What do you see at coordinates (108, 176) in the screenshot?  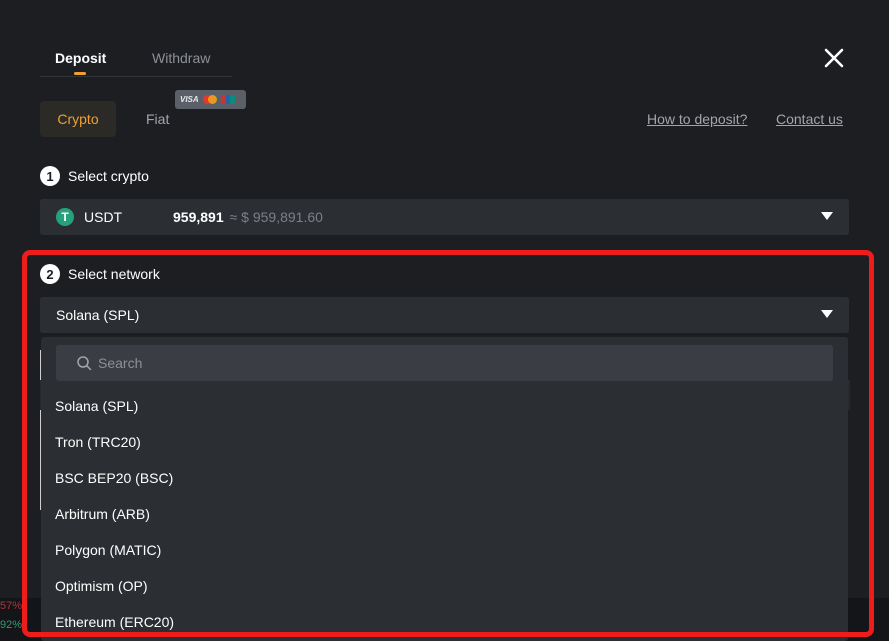 I see `step-label: Select crypto` at bounding box center [108, 176].